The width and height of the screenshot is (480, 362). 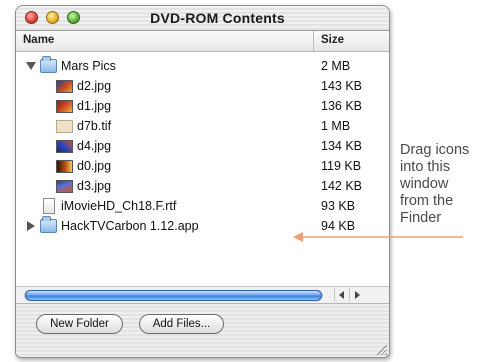 I want to click on scroll-right-arrow-icon, so click(x=356, y=295).